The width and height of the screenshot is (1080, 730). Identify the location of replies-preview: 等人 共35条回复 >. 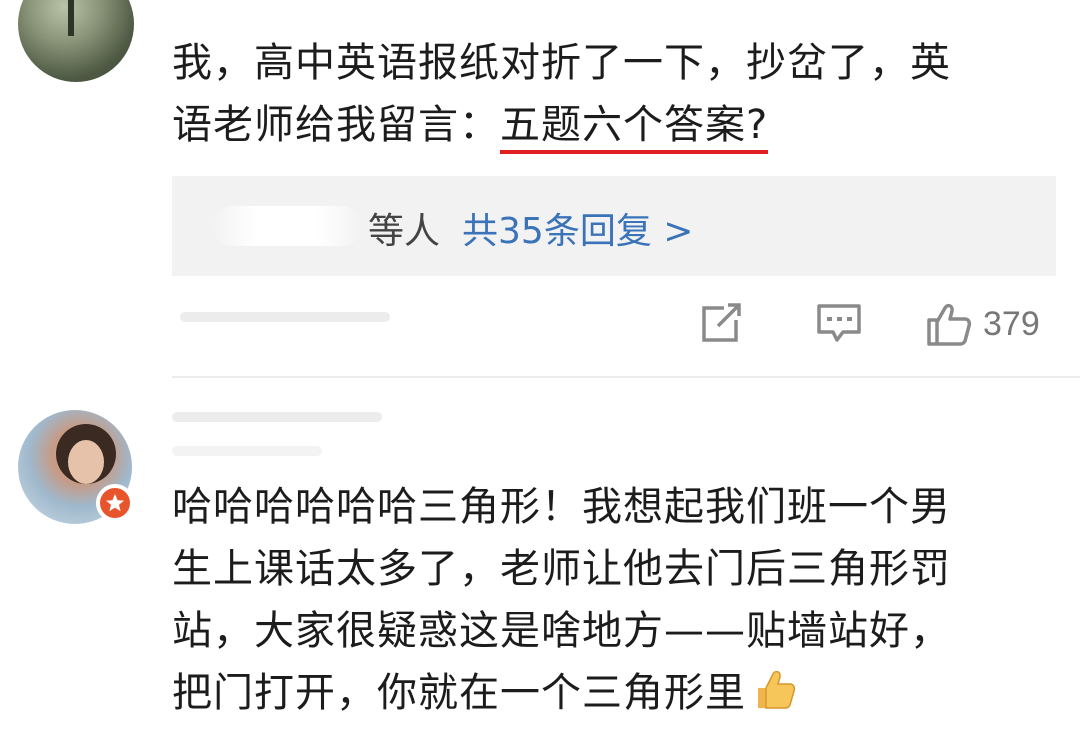
(614, 226).